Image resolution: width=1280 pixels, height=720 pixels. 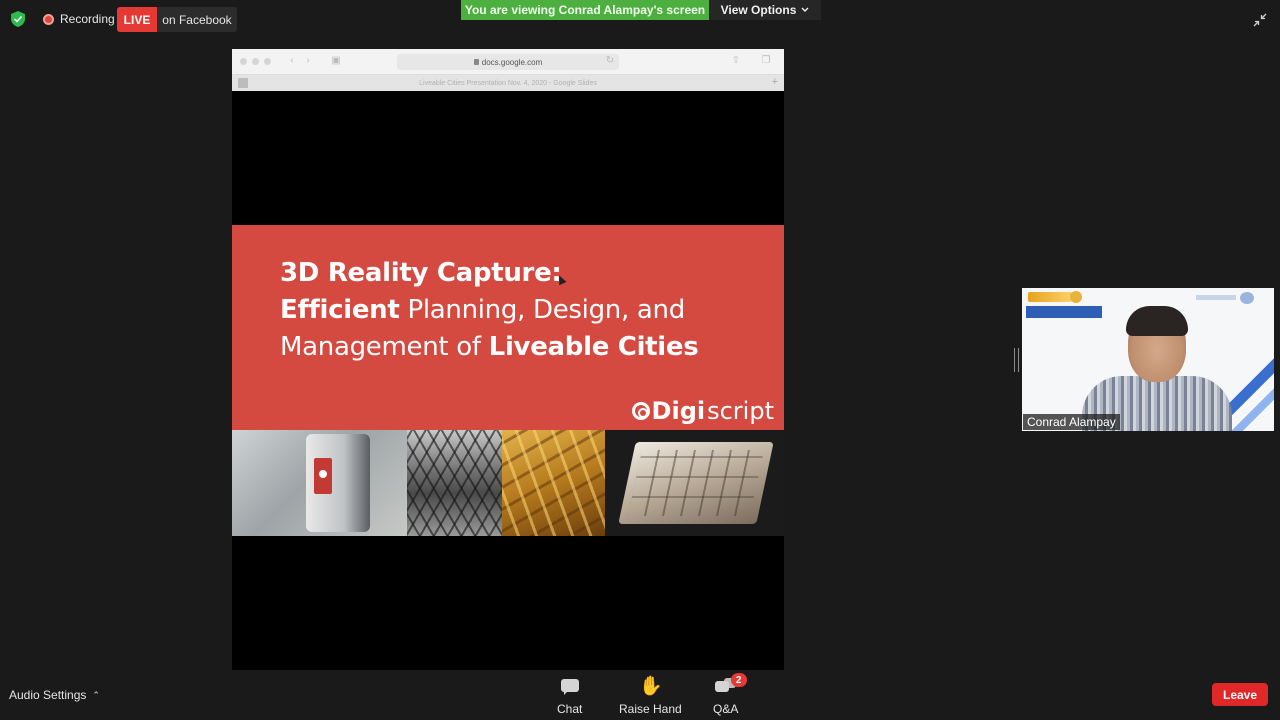 I want to click on audio-settings-label: Audio Settings, so click(x=48, y=695).